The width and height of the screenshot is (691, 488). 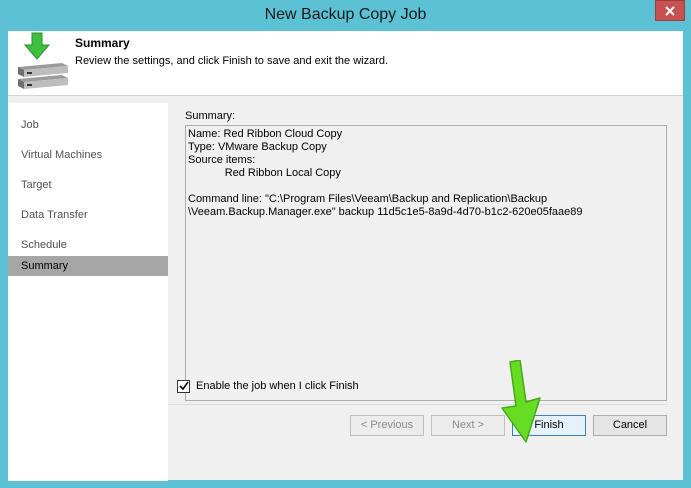 What do you see at coordinates (88, 245) in the screenshot?
I see `nav-item-schedule: Schedule` at bounding box center [88, 245].